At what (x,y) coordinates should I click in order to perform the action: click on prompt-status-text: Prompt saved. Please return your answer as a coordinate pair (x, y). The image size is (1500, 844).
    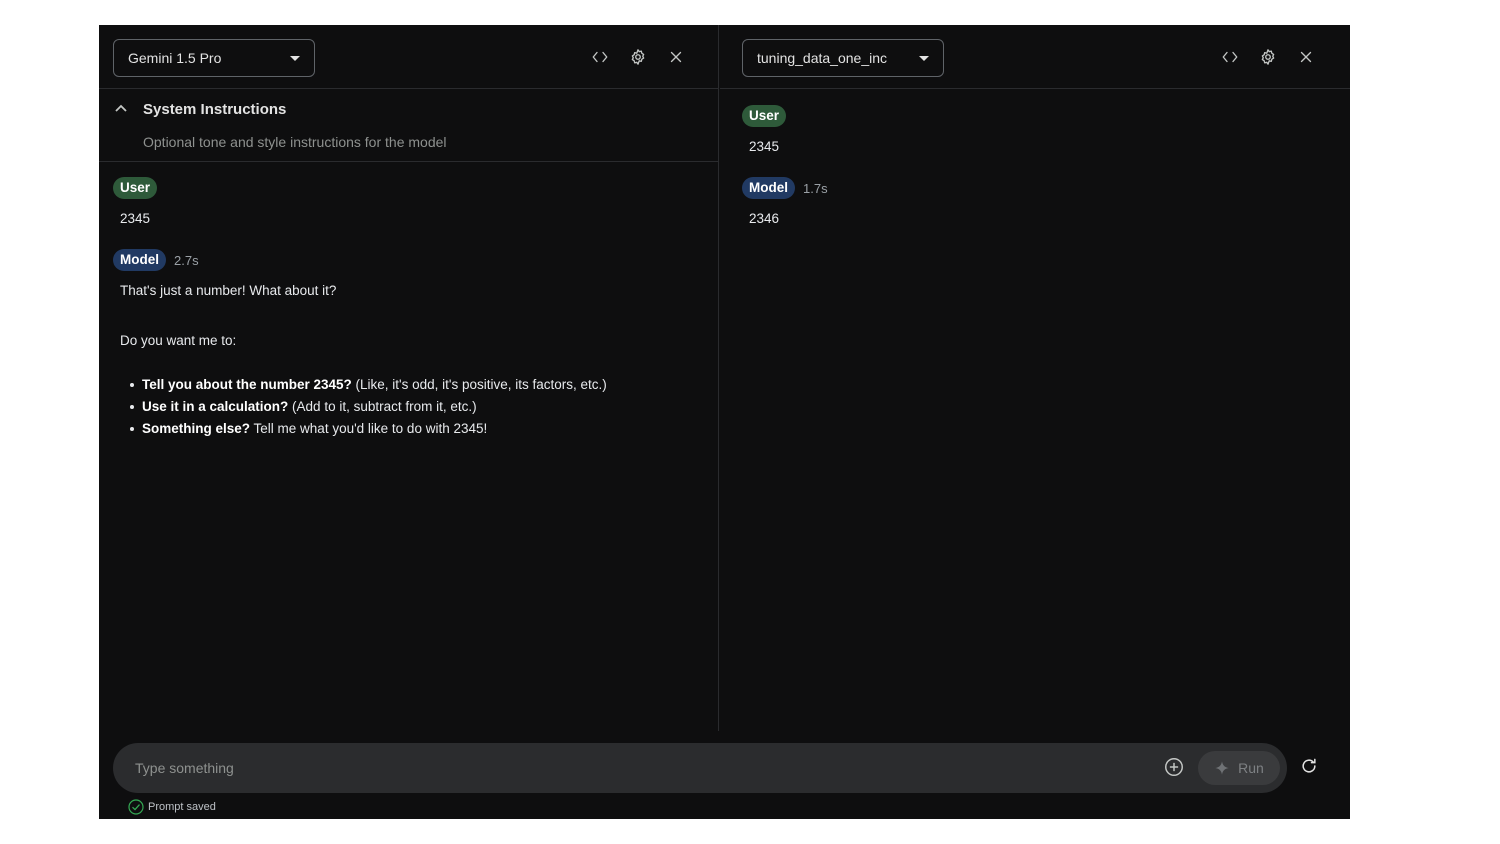
    Looking at the image, I should click on (182, 807).